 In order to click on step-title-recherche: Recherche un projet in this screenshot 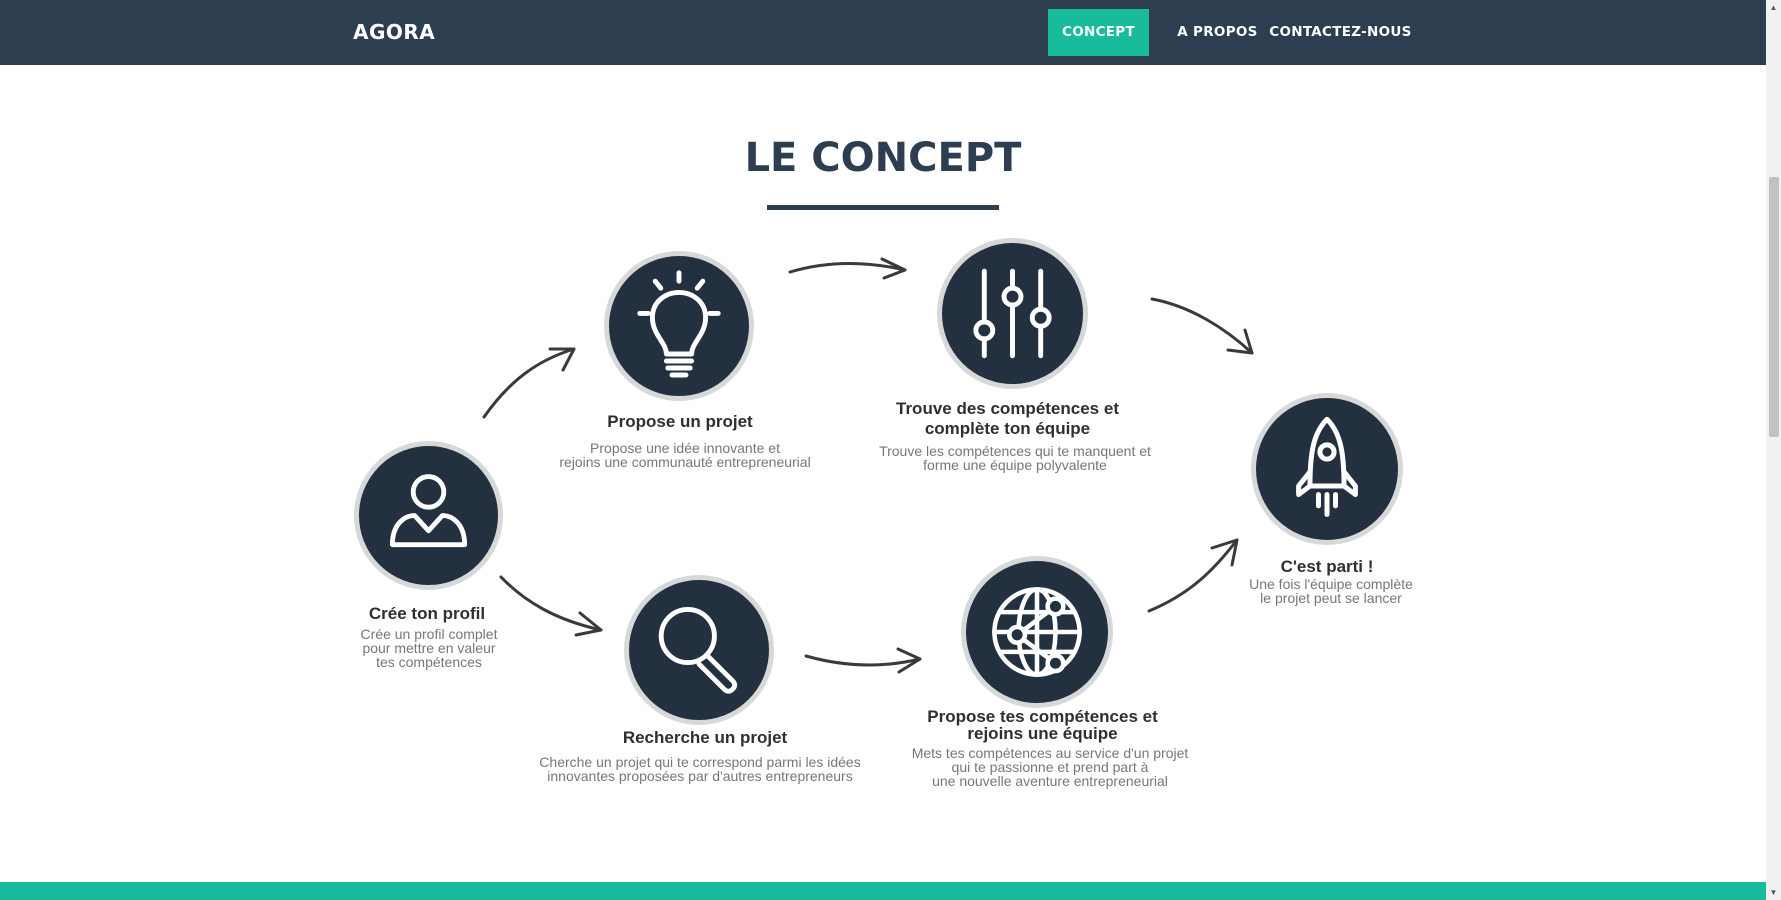, I will do `click(705, 737)`.